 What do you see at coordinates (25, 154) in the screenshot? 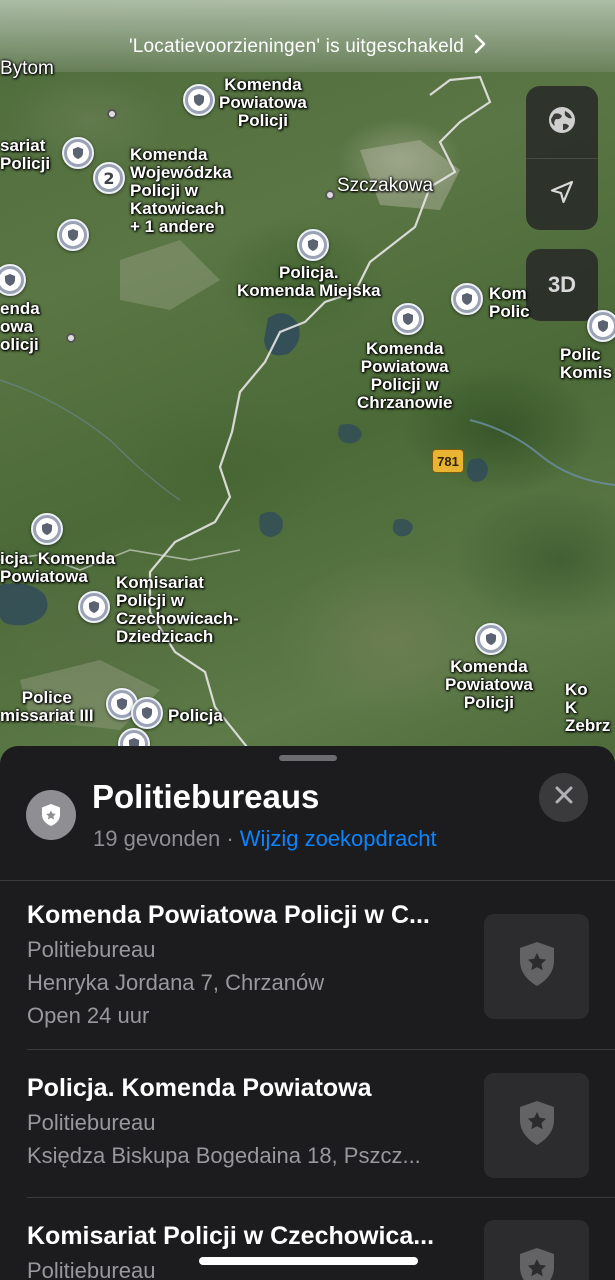
I see `map-label: sariat Policji` at bounding box center [25, 154].